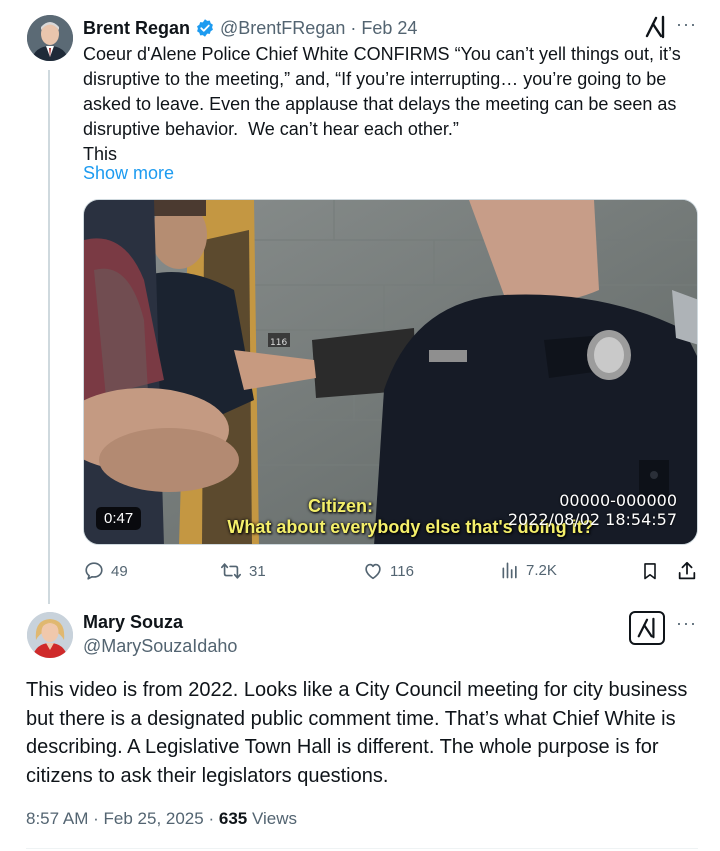  Describe the element at coordinates (274, 818) in the screenshot. I see `reply-views-label: Views` at that location.